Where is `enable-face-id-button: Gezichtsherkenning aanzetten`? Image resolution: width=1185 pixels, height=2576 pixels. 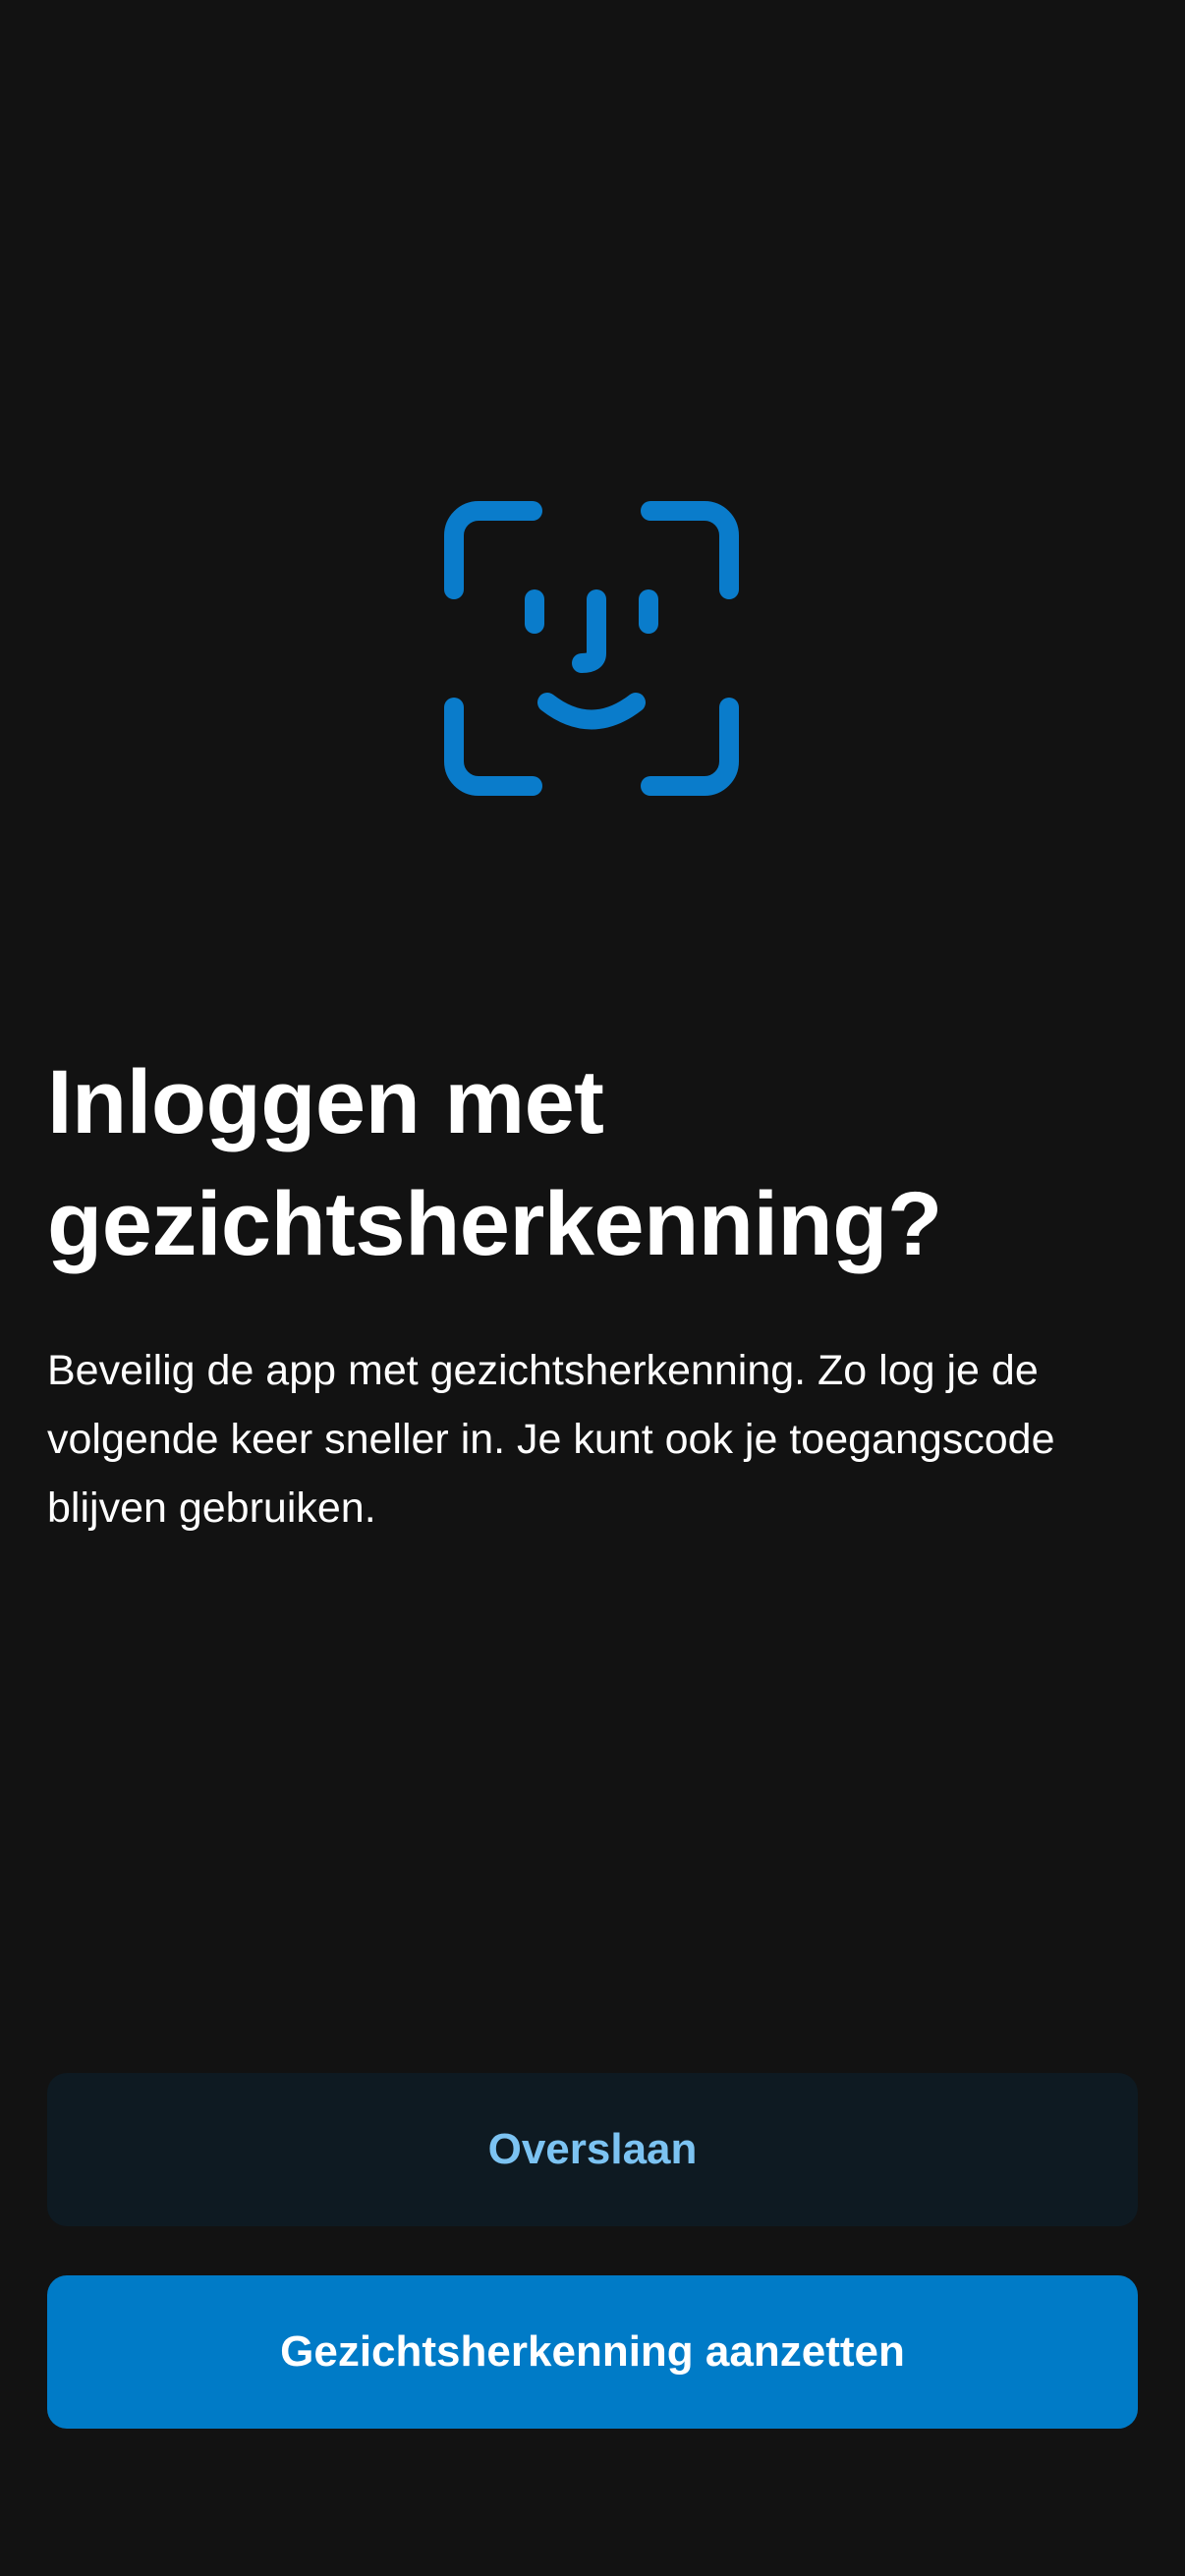 enable-face-id-button: Gezichtsherkenning aanzetten is located at coordinates (592, 2352).